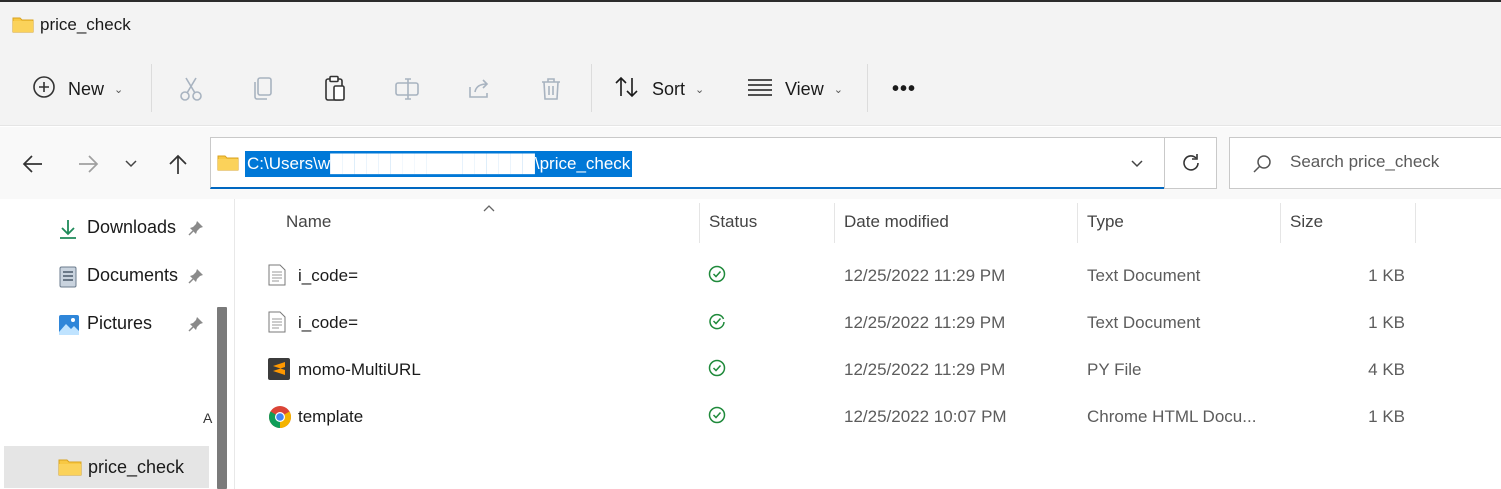  I want to click on column-header-type: Type, so click(1105, 222).